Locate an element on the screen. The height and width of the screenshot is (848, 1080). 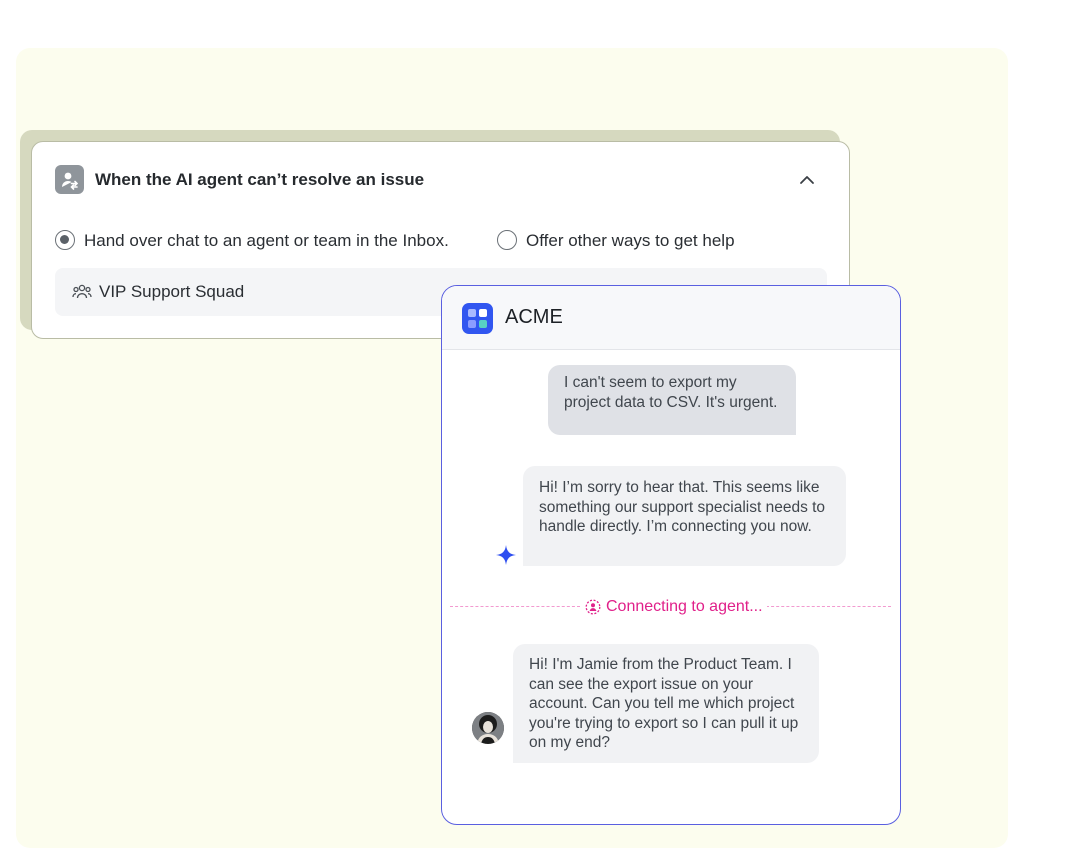
radio-handover is located at coordinates (65, 240).